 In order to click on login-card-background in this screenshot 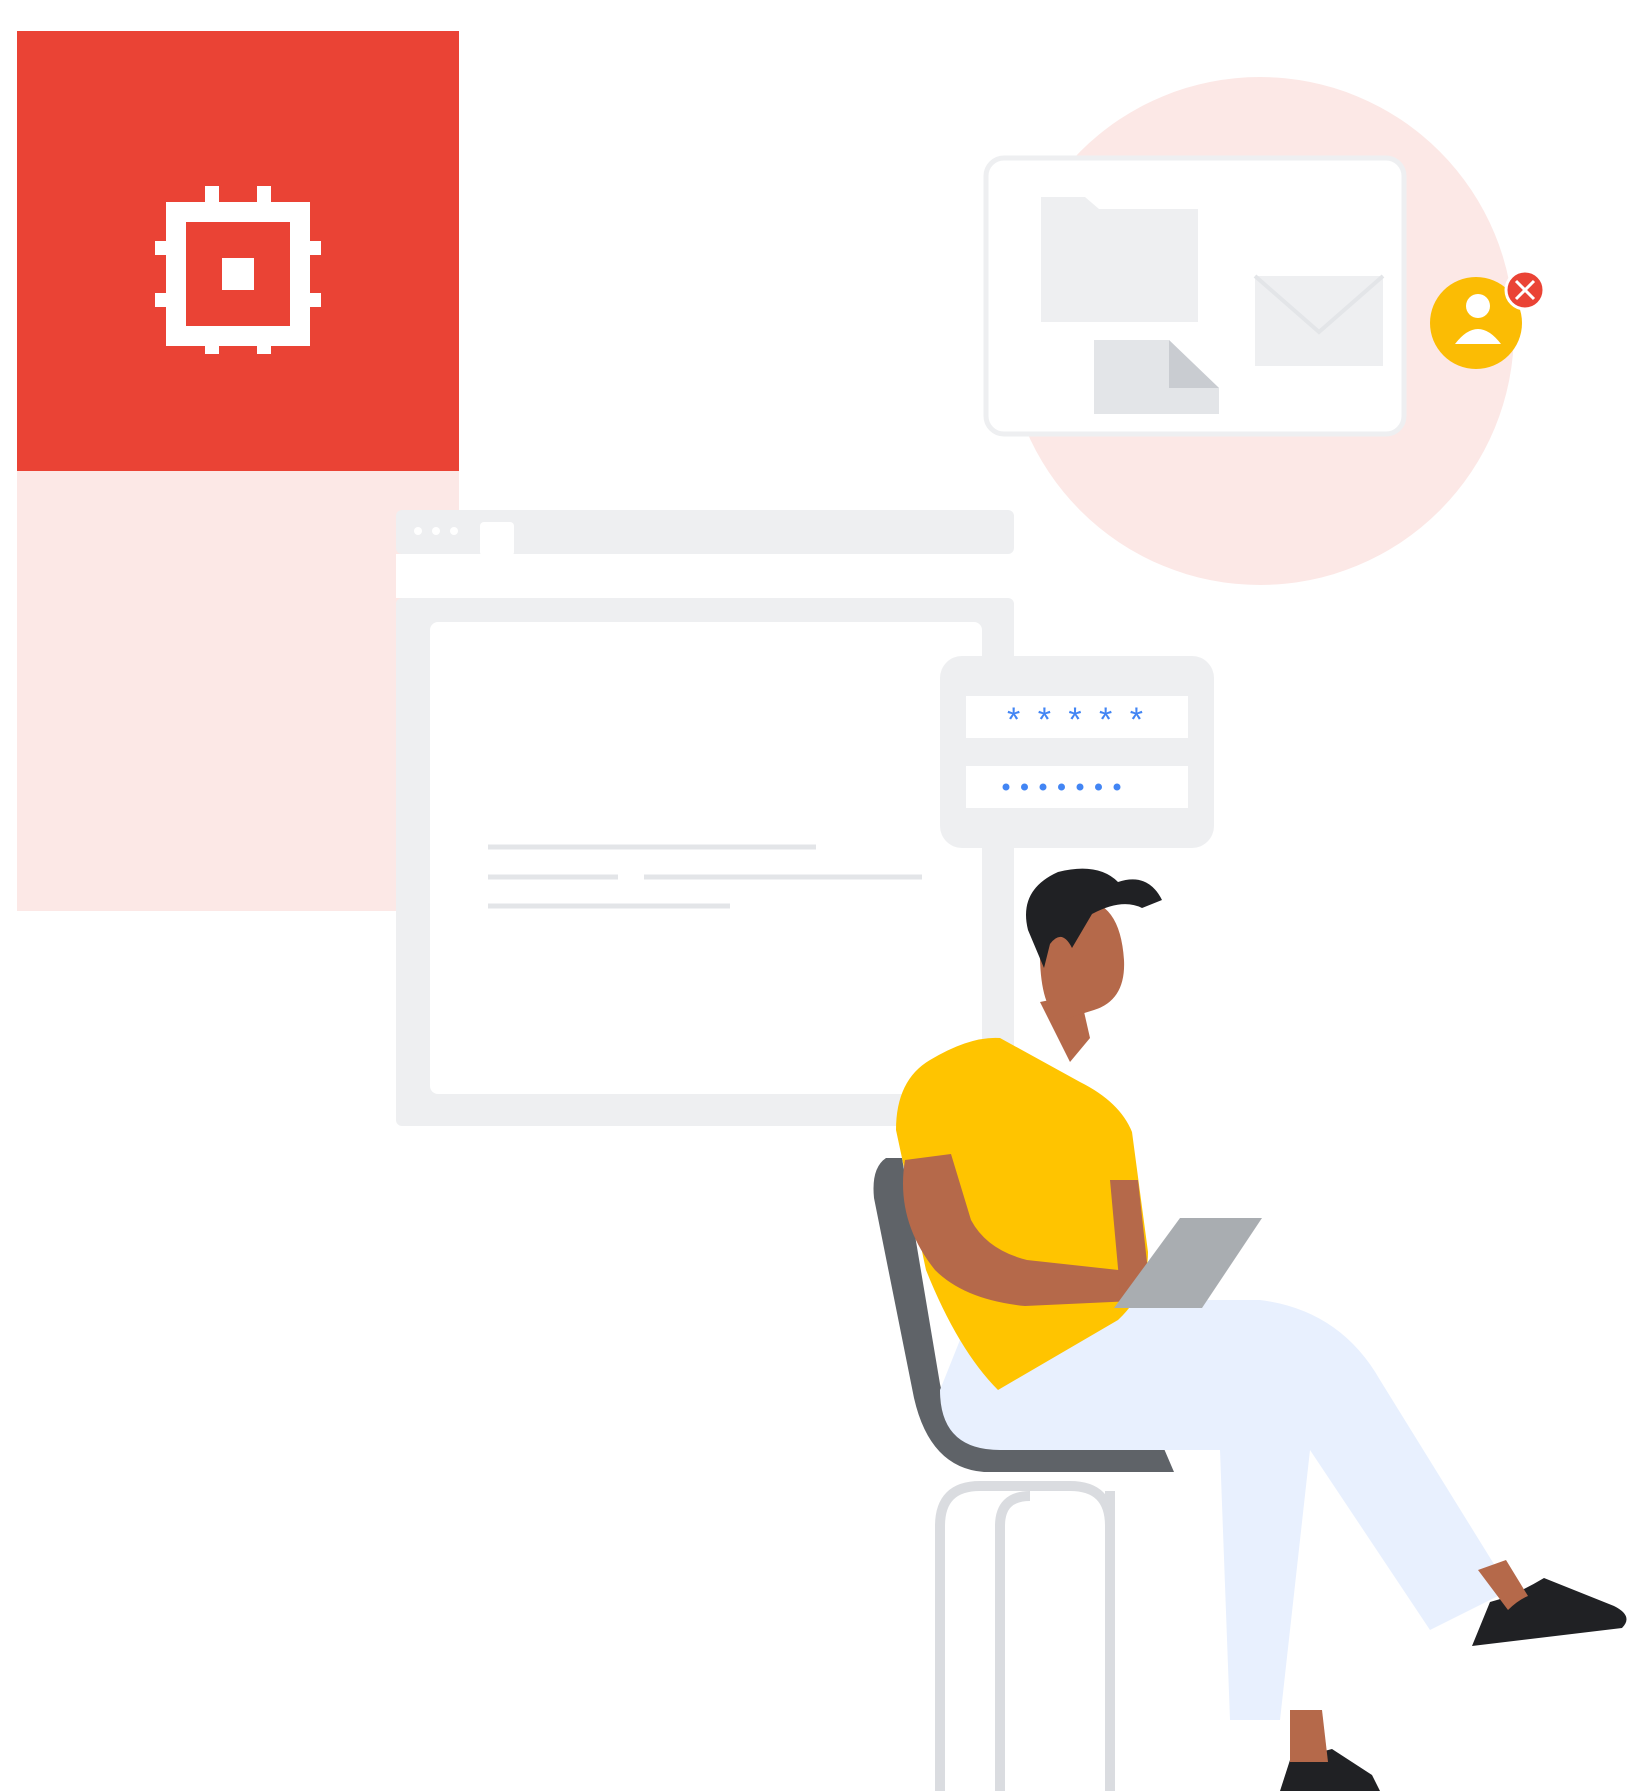, I will do `click(1077, 752)`.